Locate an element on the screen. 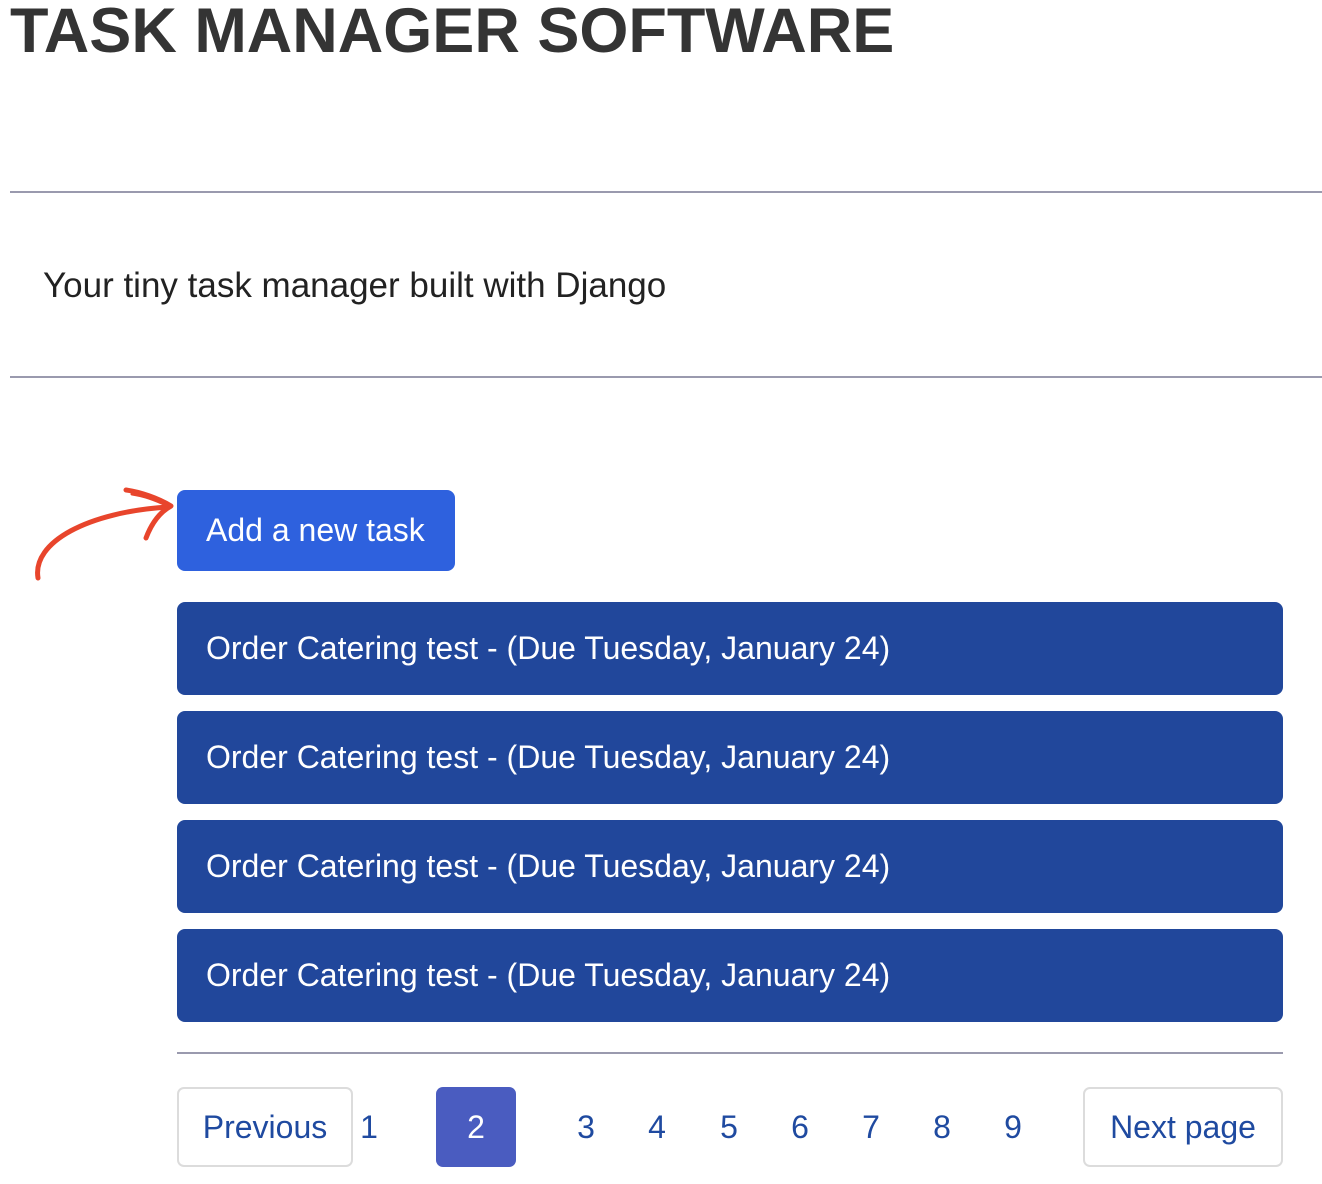 The image size is (1322, 1184). tagline: Your tiny task manager built with Django is located at coordinates (355, 285).